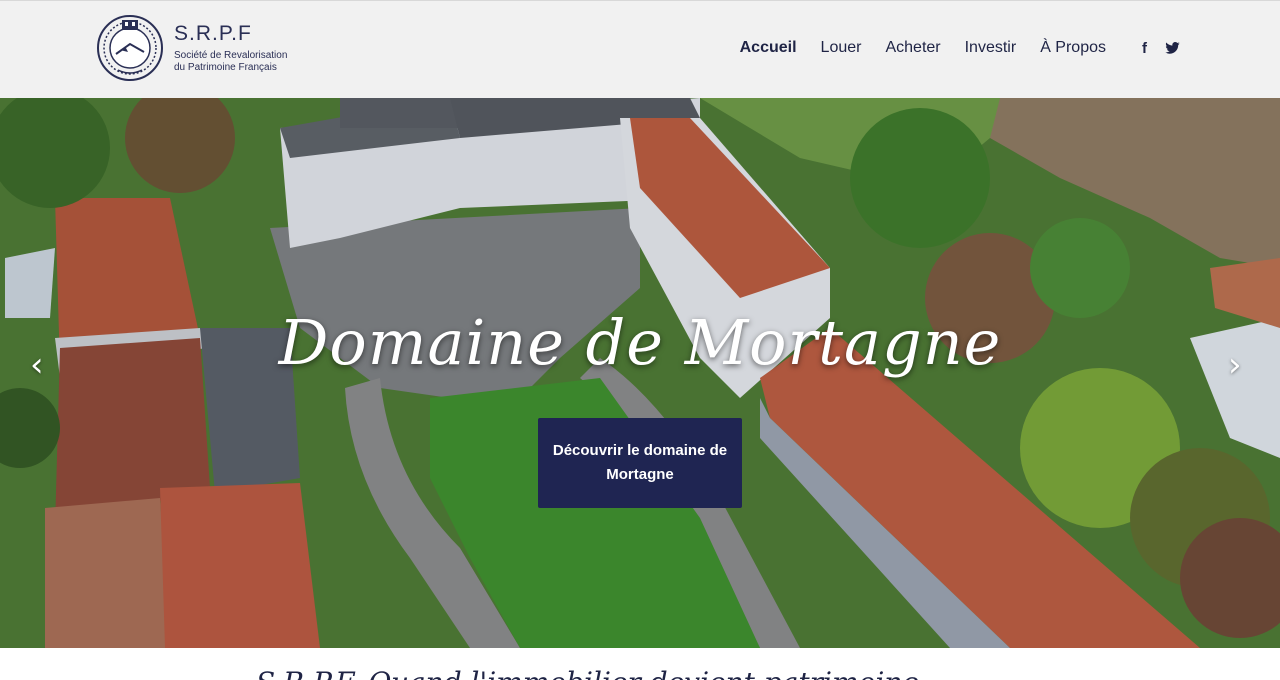  What do you see at coordinates (1073, 48) in the screenshot?
I see `nav-item-a-propos: À Propos` at bounding box center [1073, 48].